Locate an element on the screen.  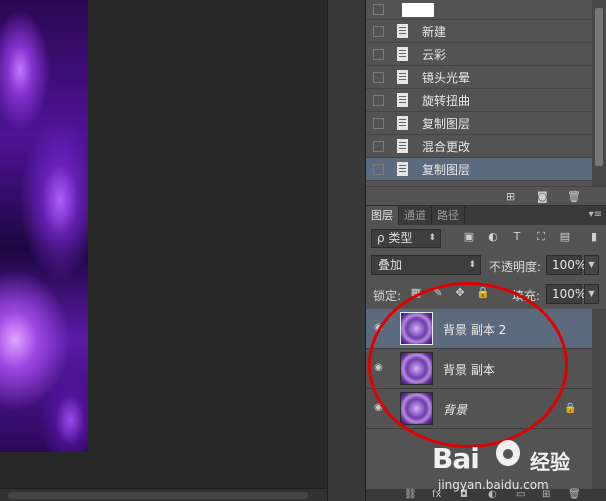
lock-row: 锁定: ▦ ✎ ✥ 🔒 填充: 100% ▼ is located at coordinates (486, 294).